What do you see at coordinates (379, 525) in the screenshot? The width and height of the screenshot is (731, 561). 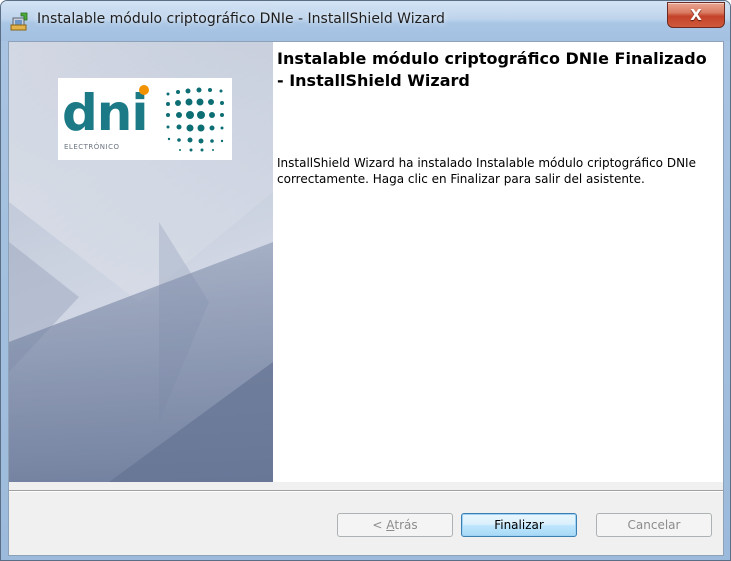 I see `back-button-prefix: <` at bounding box center [379, 525].